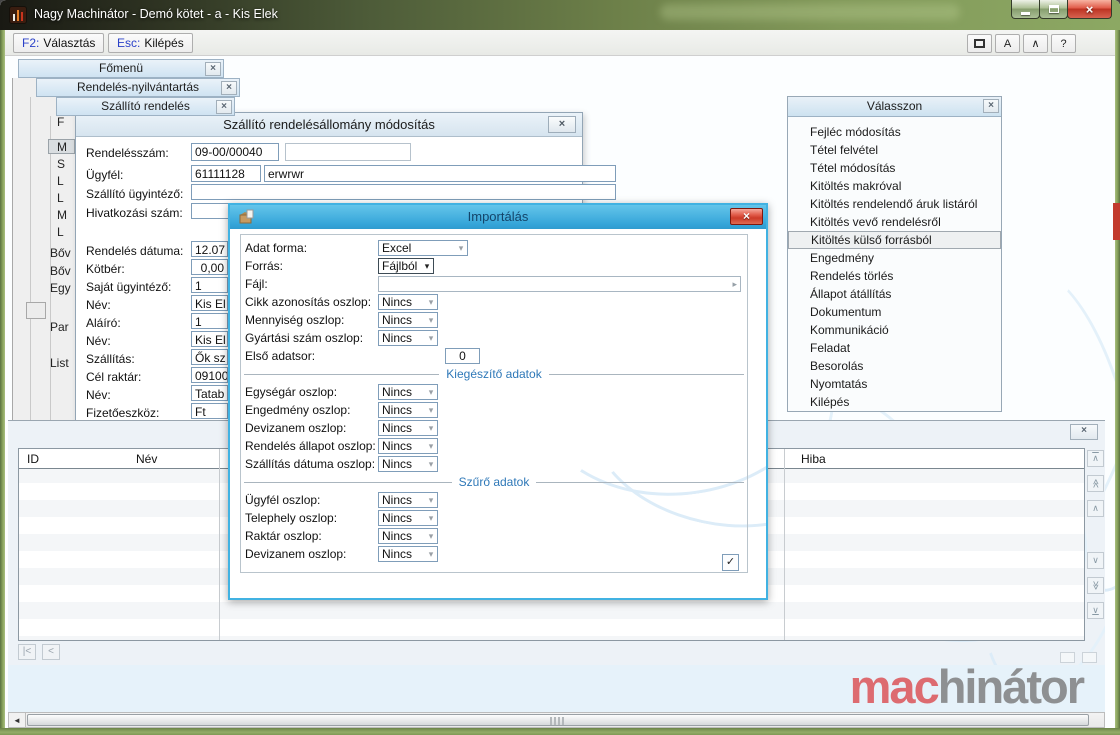 The image size is (1120, 735). I want to click on unit-price-column-dropdown: Nincs ▾, so click(408, 392).